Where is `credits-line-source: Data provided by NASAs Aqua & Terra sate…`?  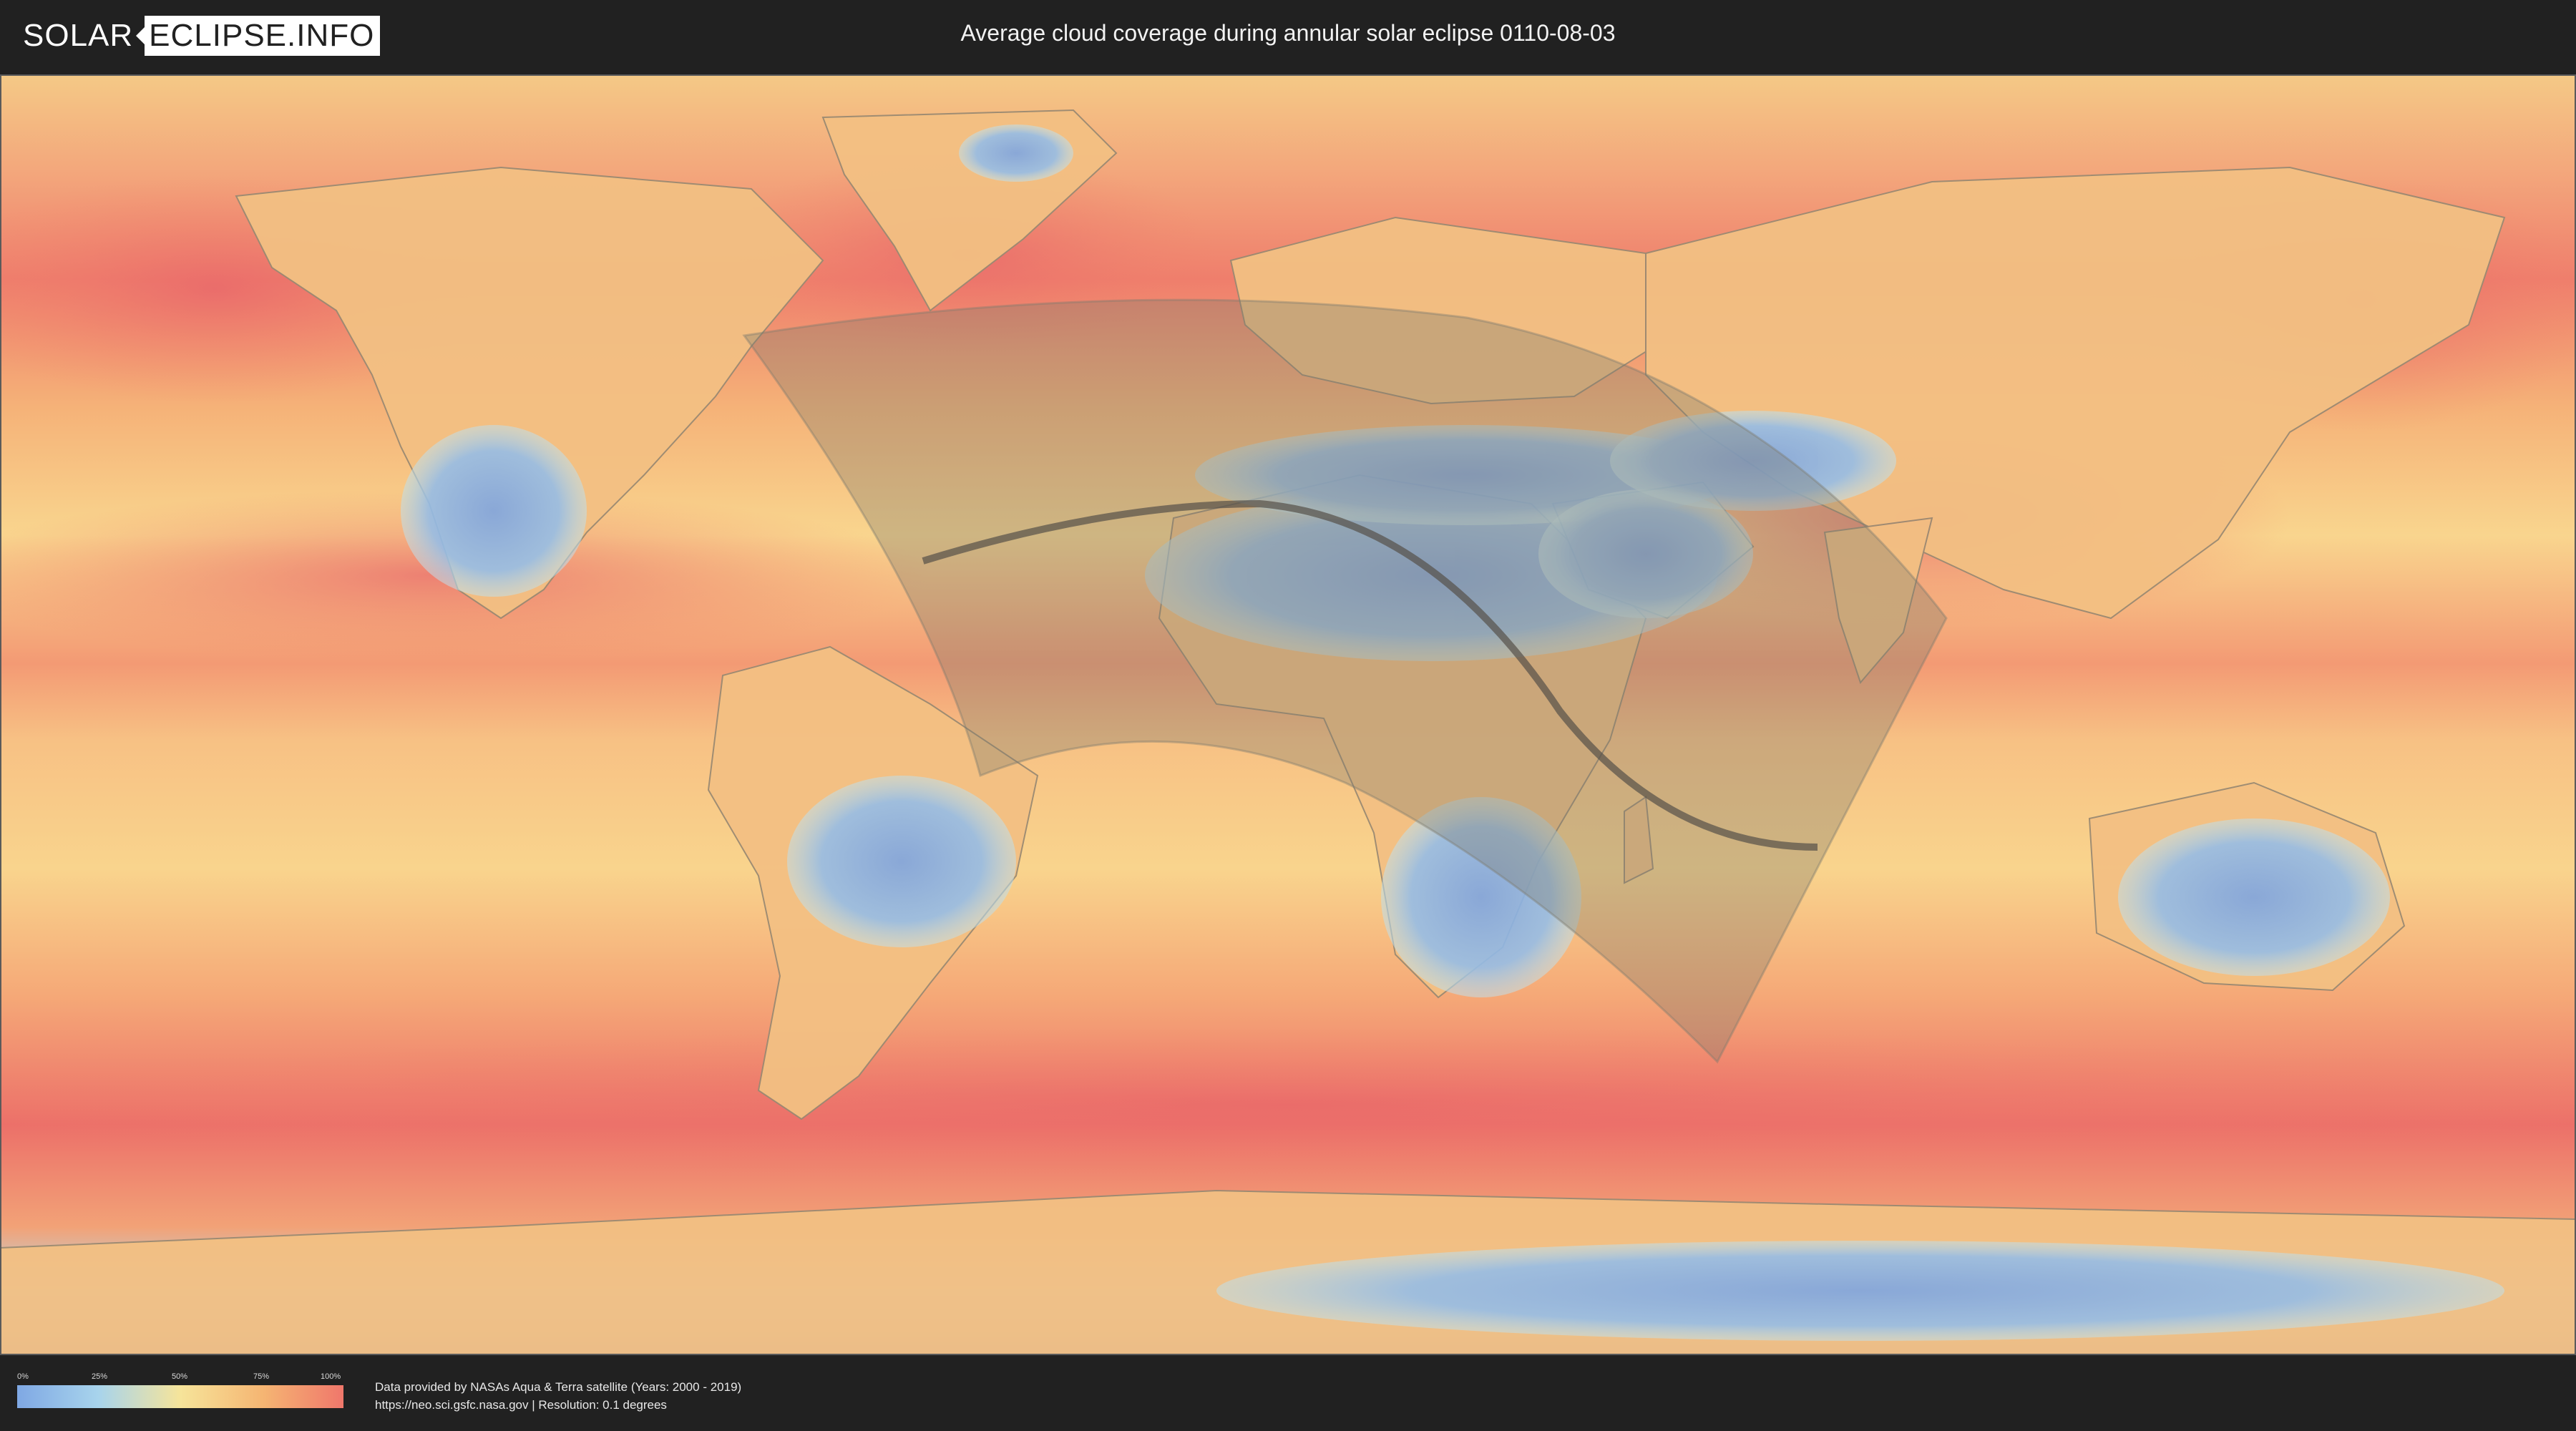
credits-line-source: Data provided by NASAs Aqua & Terra sate… is located at coordinates (558, 1387).